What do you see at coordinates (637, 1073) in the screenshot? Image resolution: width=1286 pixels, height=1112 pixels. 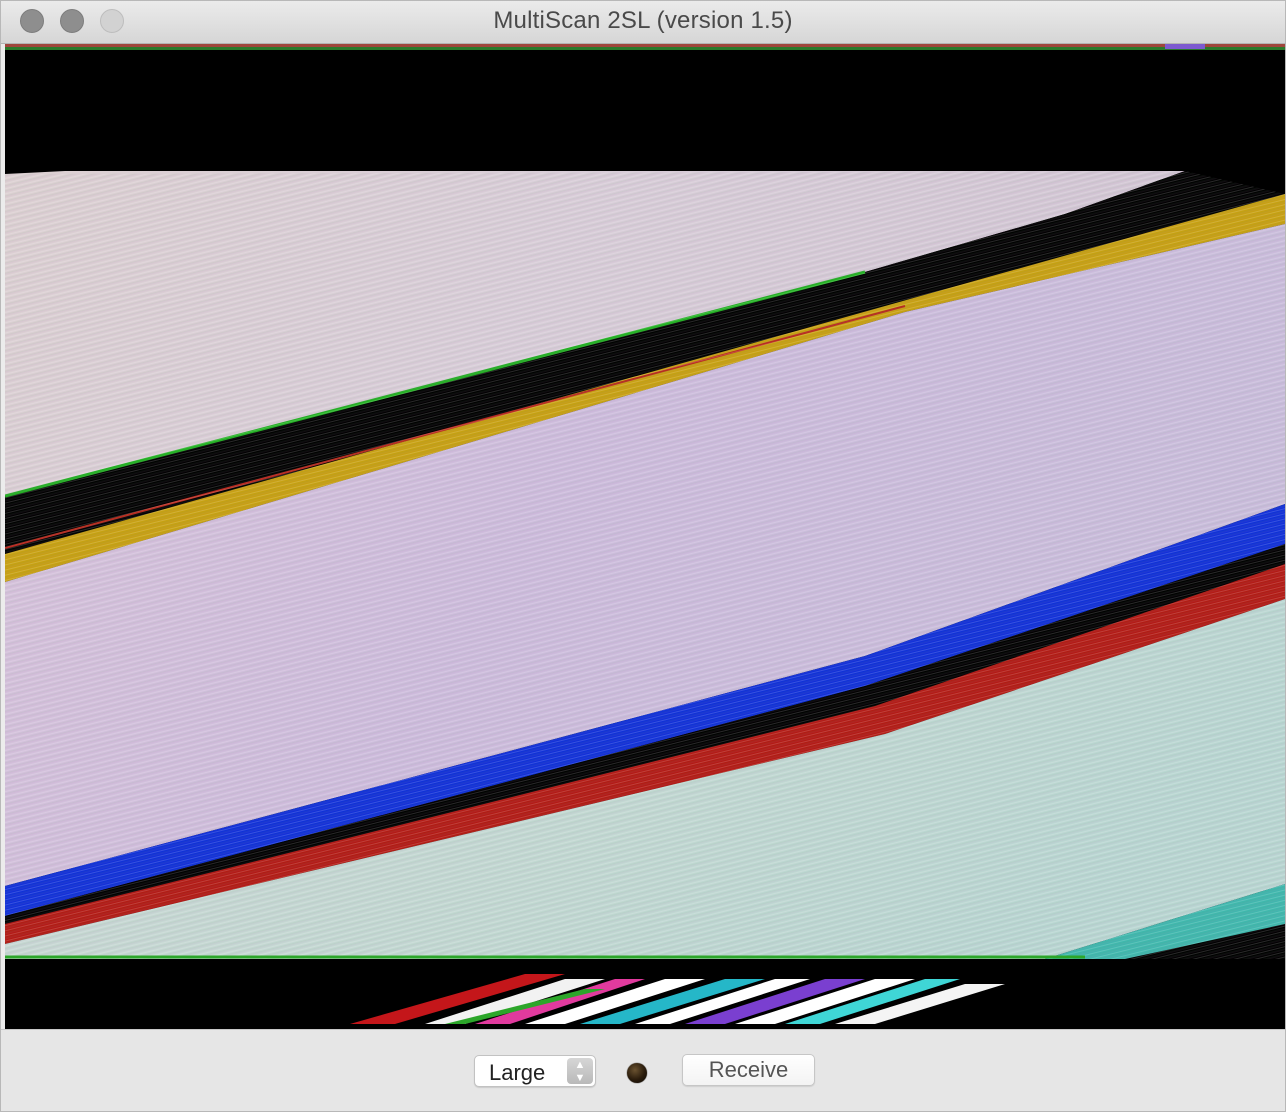 I see `status-indicator-icon` at bounding box center [637, 1073].